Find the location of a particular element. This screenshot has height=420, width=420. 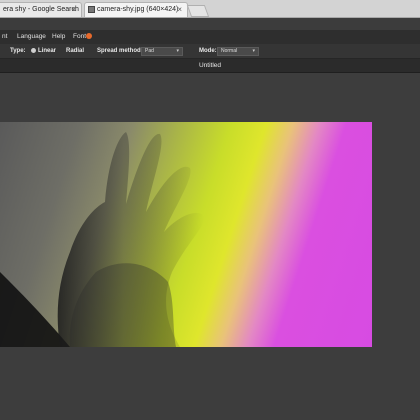

type-label: Type: is located at coordinates (18, 51).